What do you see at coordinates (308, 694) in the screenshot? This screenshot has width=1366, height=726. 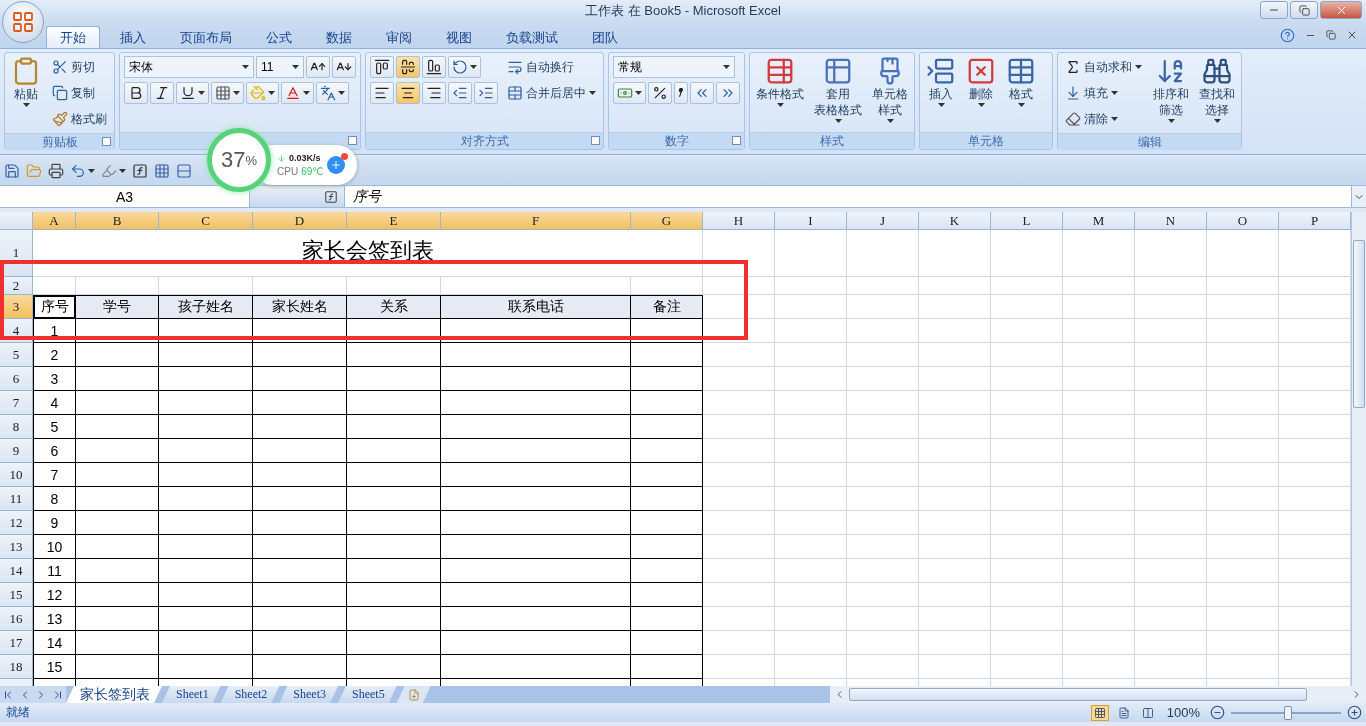 I see `sheet-tab: Sheet3` at bounding box center [308, 694].